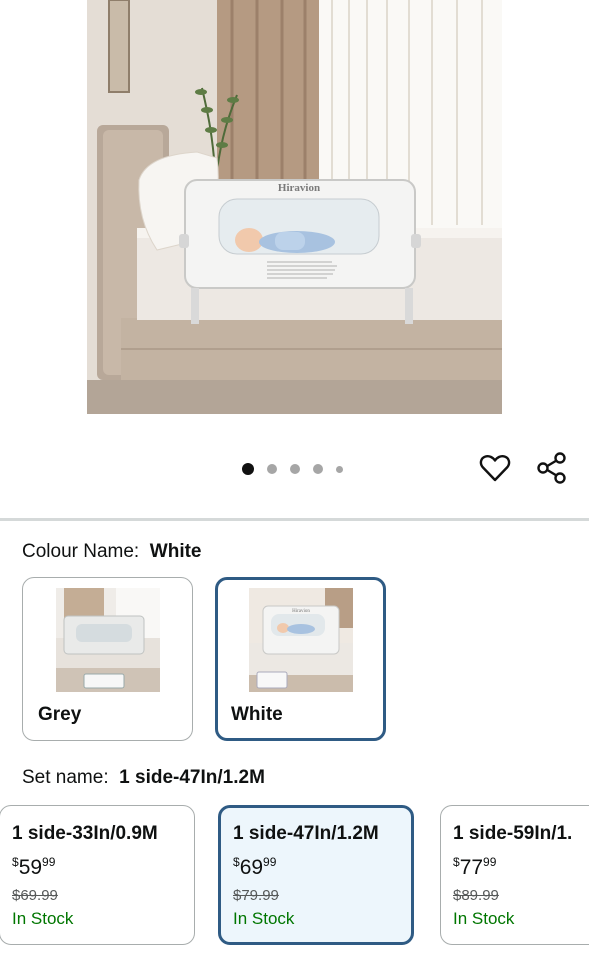  I want to click on colour-option-white: Hiravion White, so click(300, 659).